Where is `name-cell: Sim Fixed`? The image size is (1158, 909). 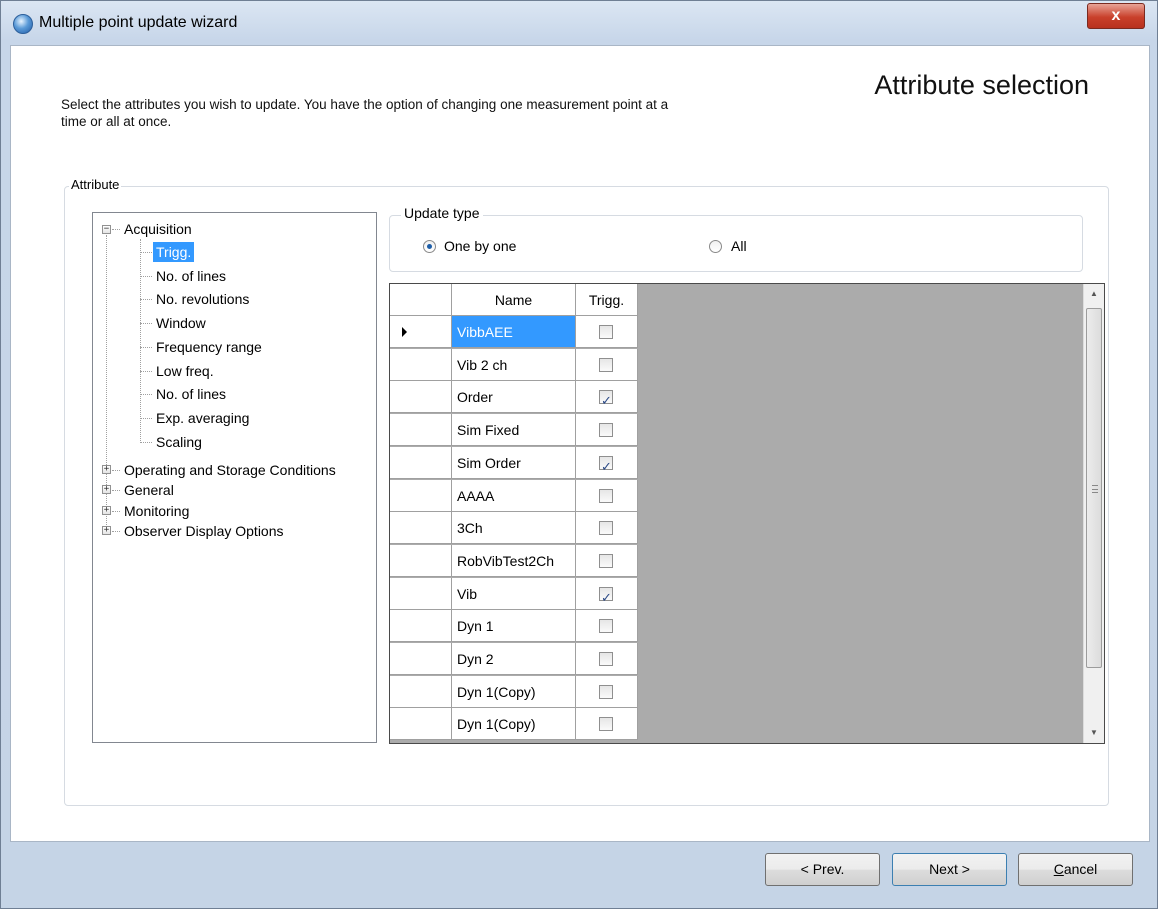
name-cell: Sim Fixed is located at coordinates (514, 430).